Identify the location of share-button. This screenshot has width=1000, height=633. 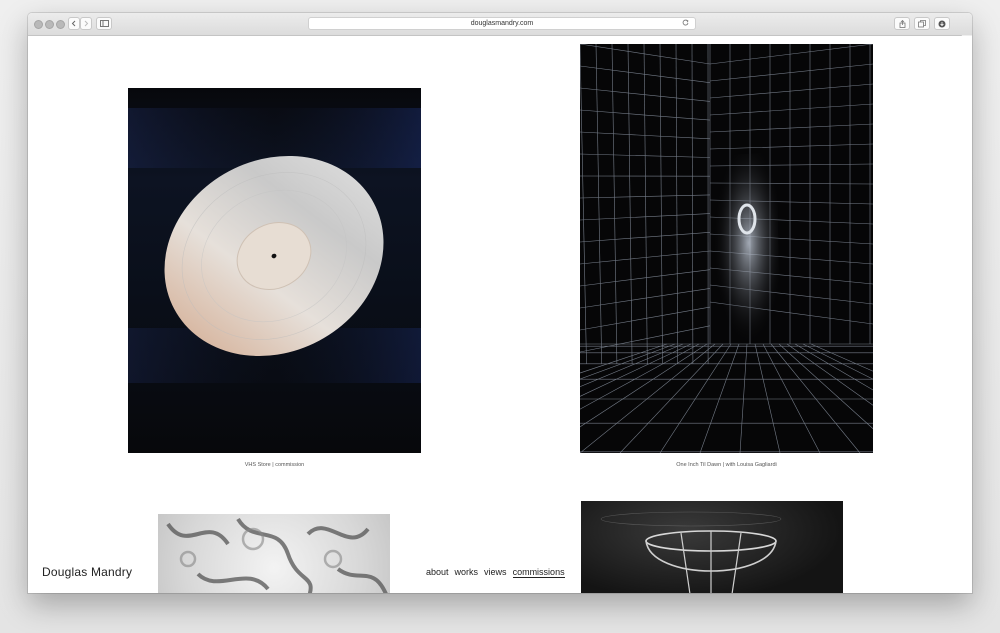
(902, 23).